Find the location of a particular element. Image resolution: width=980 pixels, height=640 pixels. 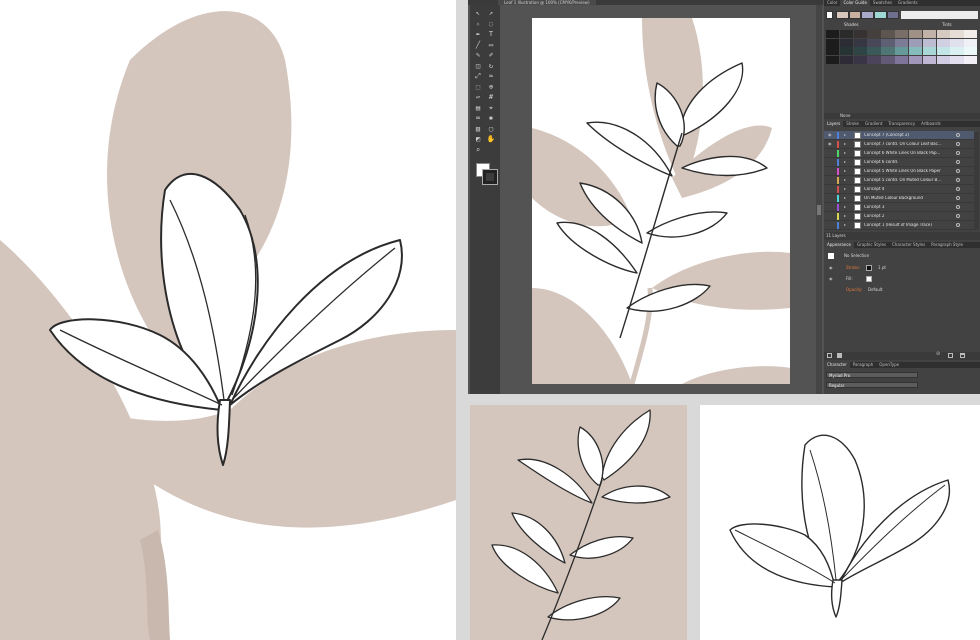

appearance-tab-character-styles: Character Styles is located at coordinates (908, 245).